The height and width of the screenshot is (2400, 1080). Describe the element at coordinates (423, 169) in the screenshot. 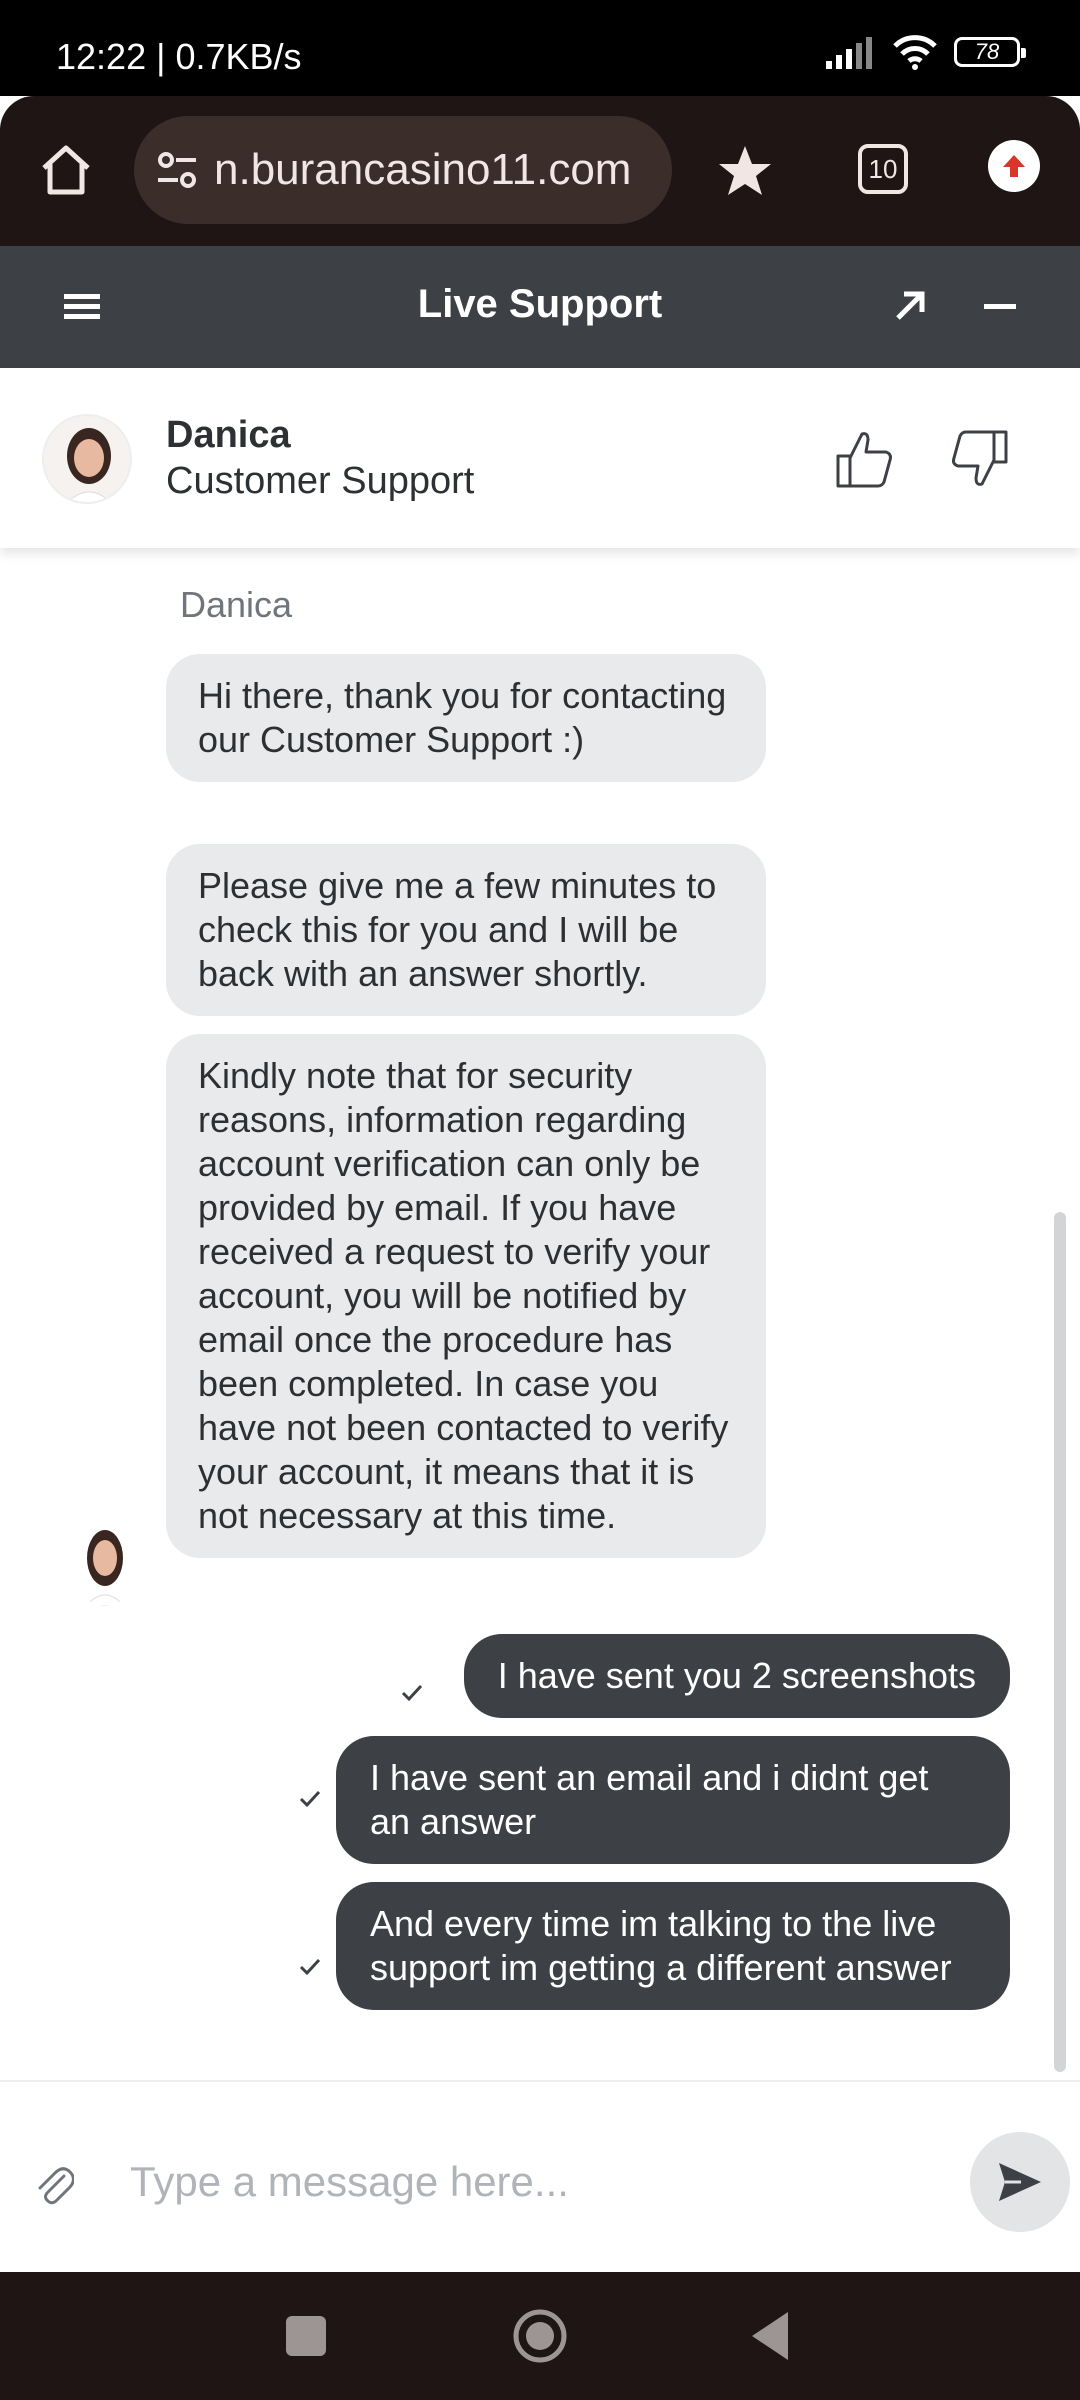

I see `url-text: n.burancasino11.com` at that location.